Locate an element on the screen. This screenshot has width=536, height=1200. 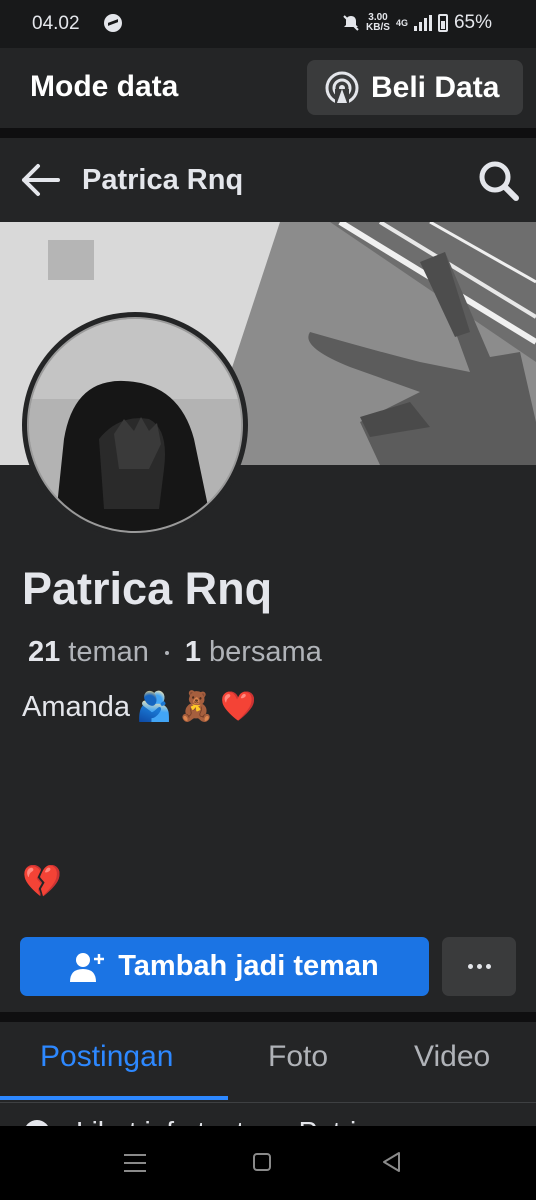
hug-emoji: 🫂 is located at coordinates (154, 707).